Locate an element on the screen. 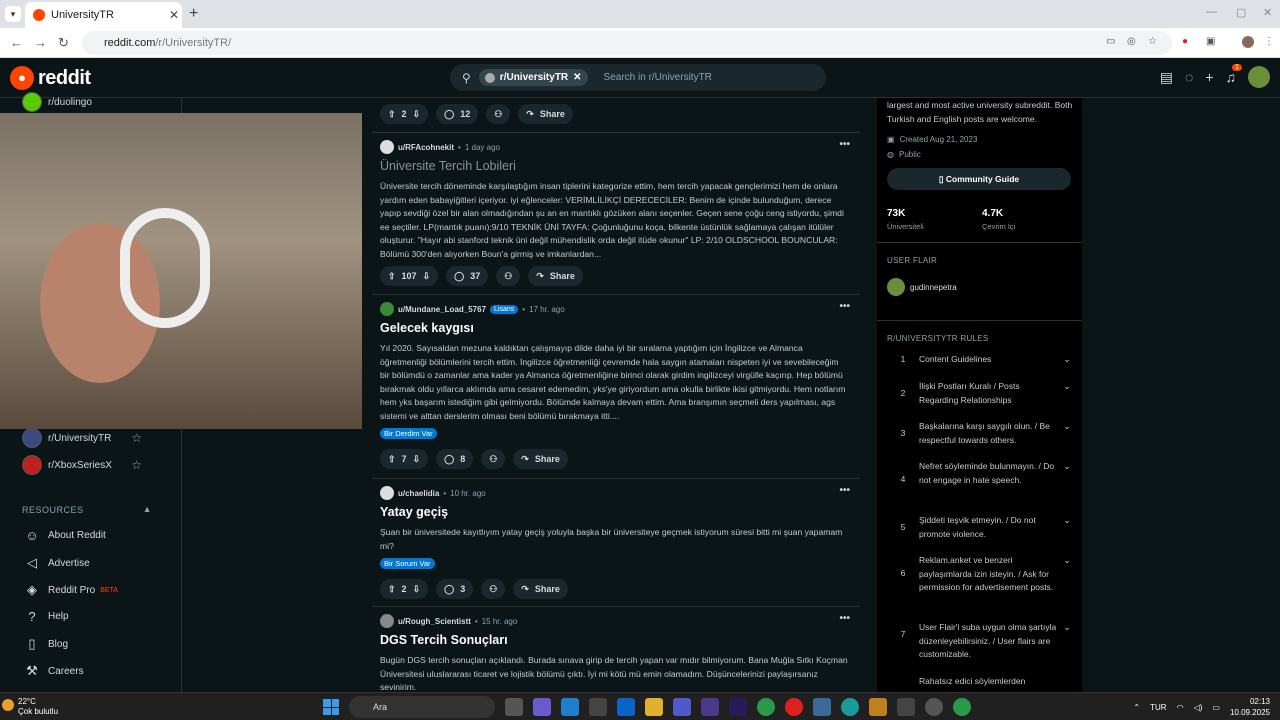 This screenshot has width=1280, height=720. yandex-icon is located at coordinates (794, 707).